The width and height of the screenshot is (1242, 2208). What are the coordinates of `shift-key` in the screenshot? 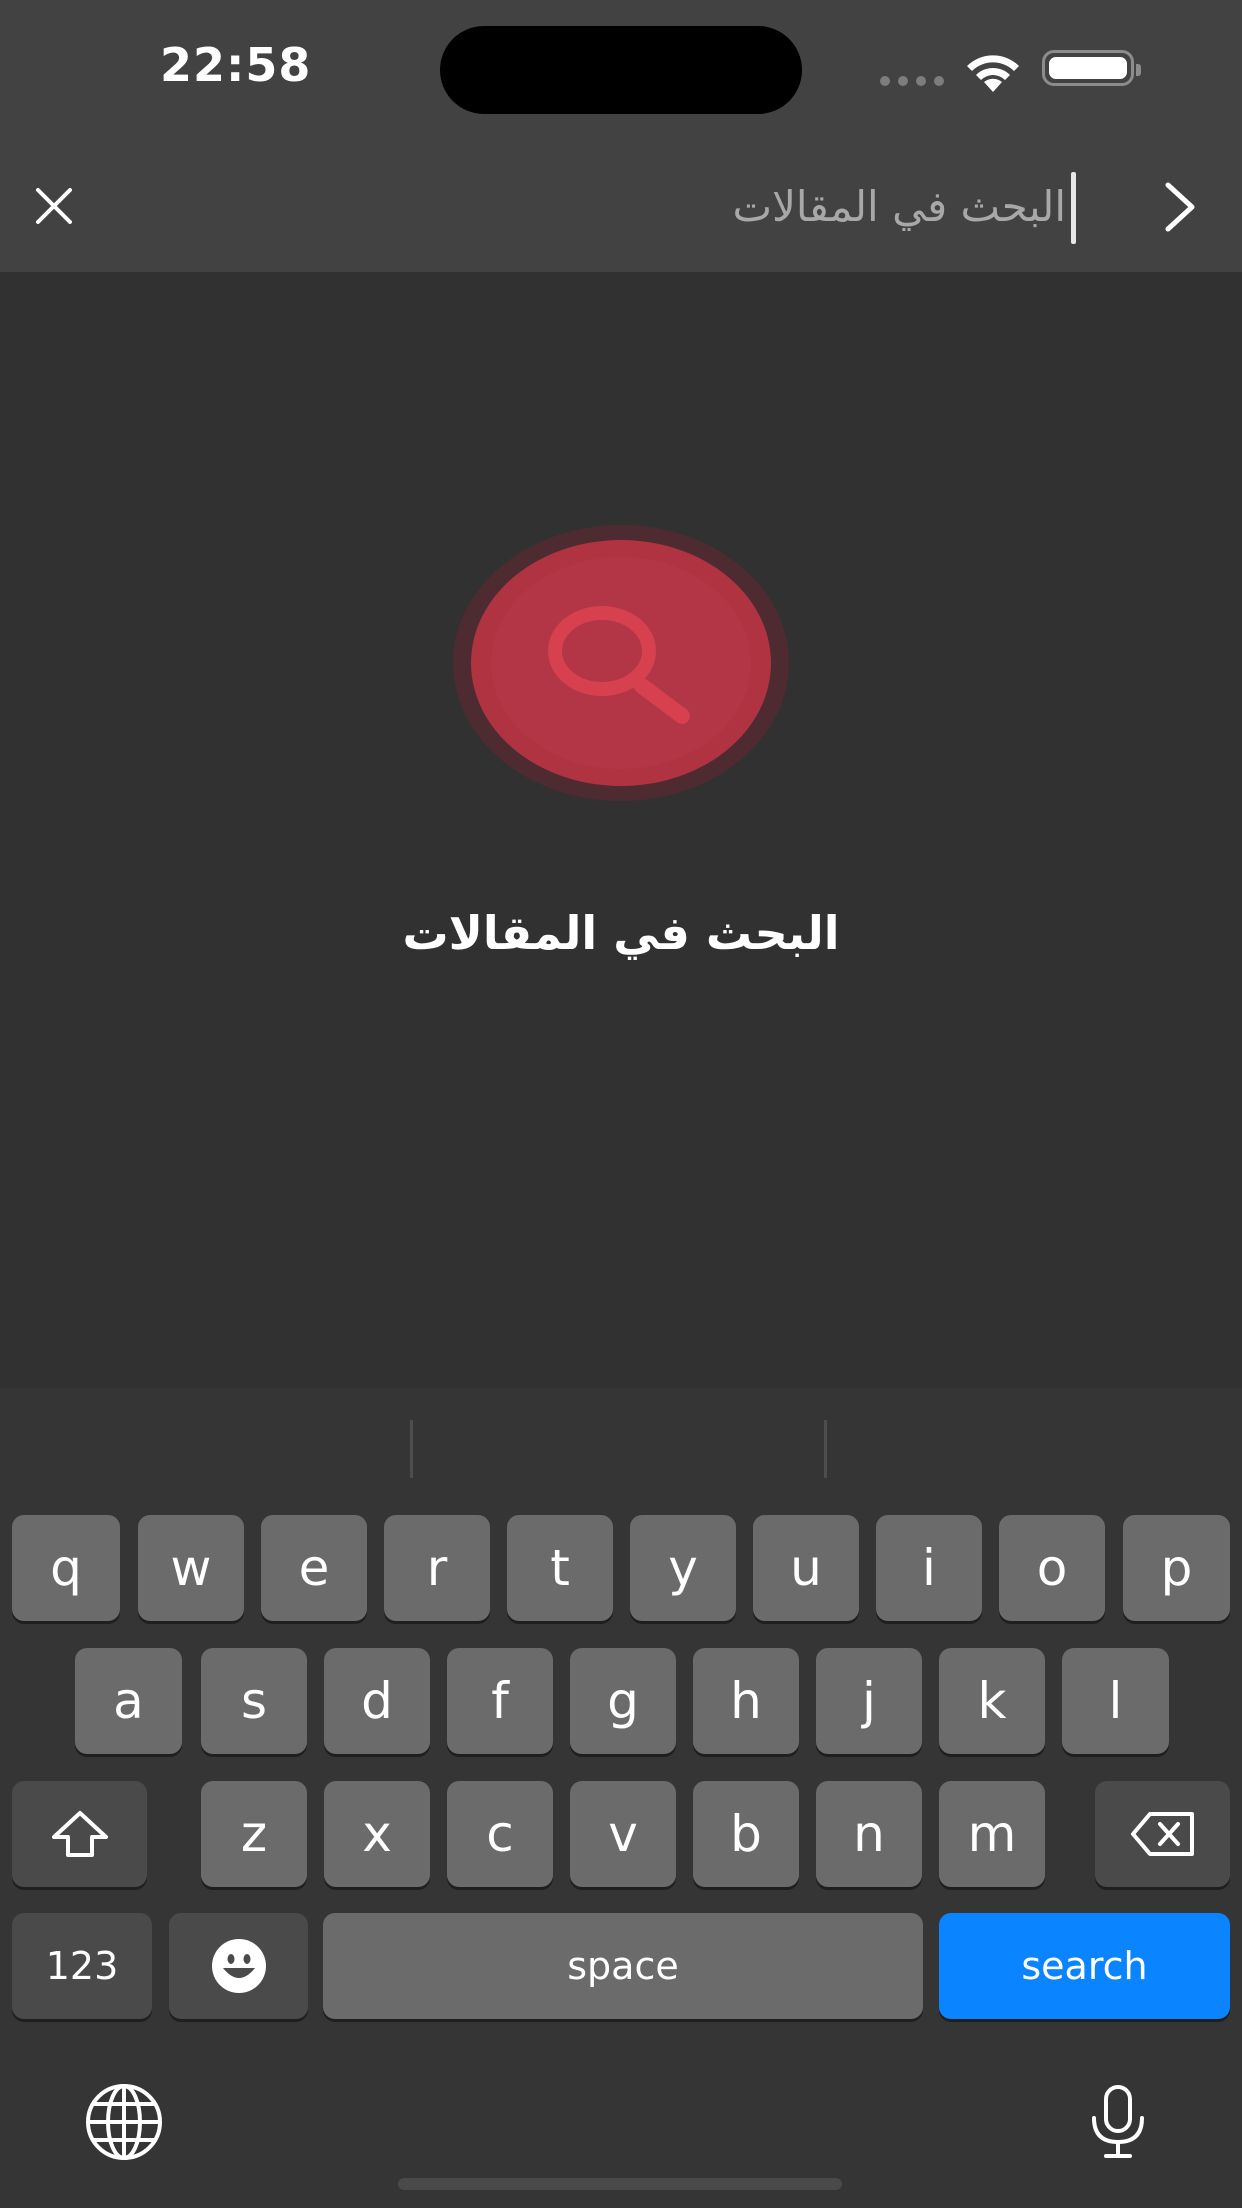 It's located at (79, 1834).